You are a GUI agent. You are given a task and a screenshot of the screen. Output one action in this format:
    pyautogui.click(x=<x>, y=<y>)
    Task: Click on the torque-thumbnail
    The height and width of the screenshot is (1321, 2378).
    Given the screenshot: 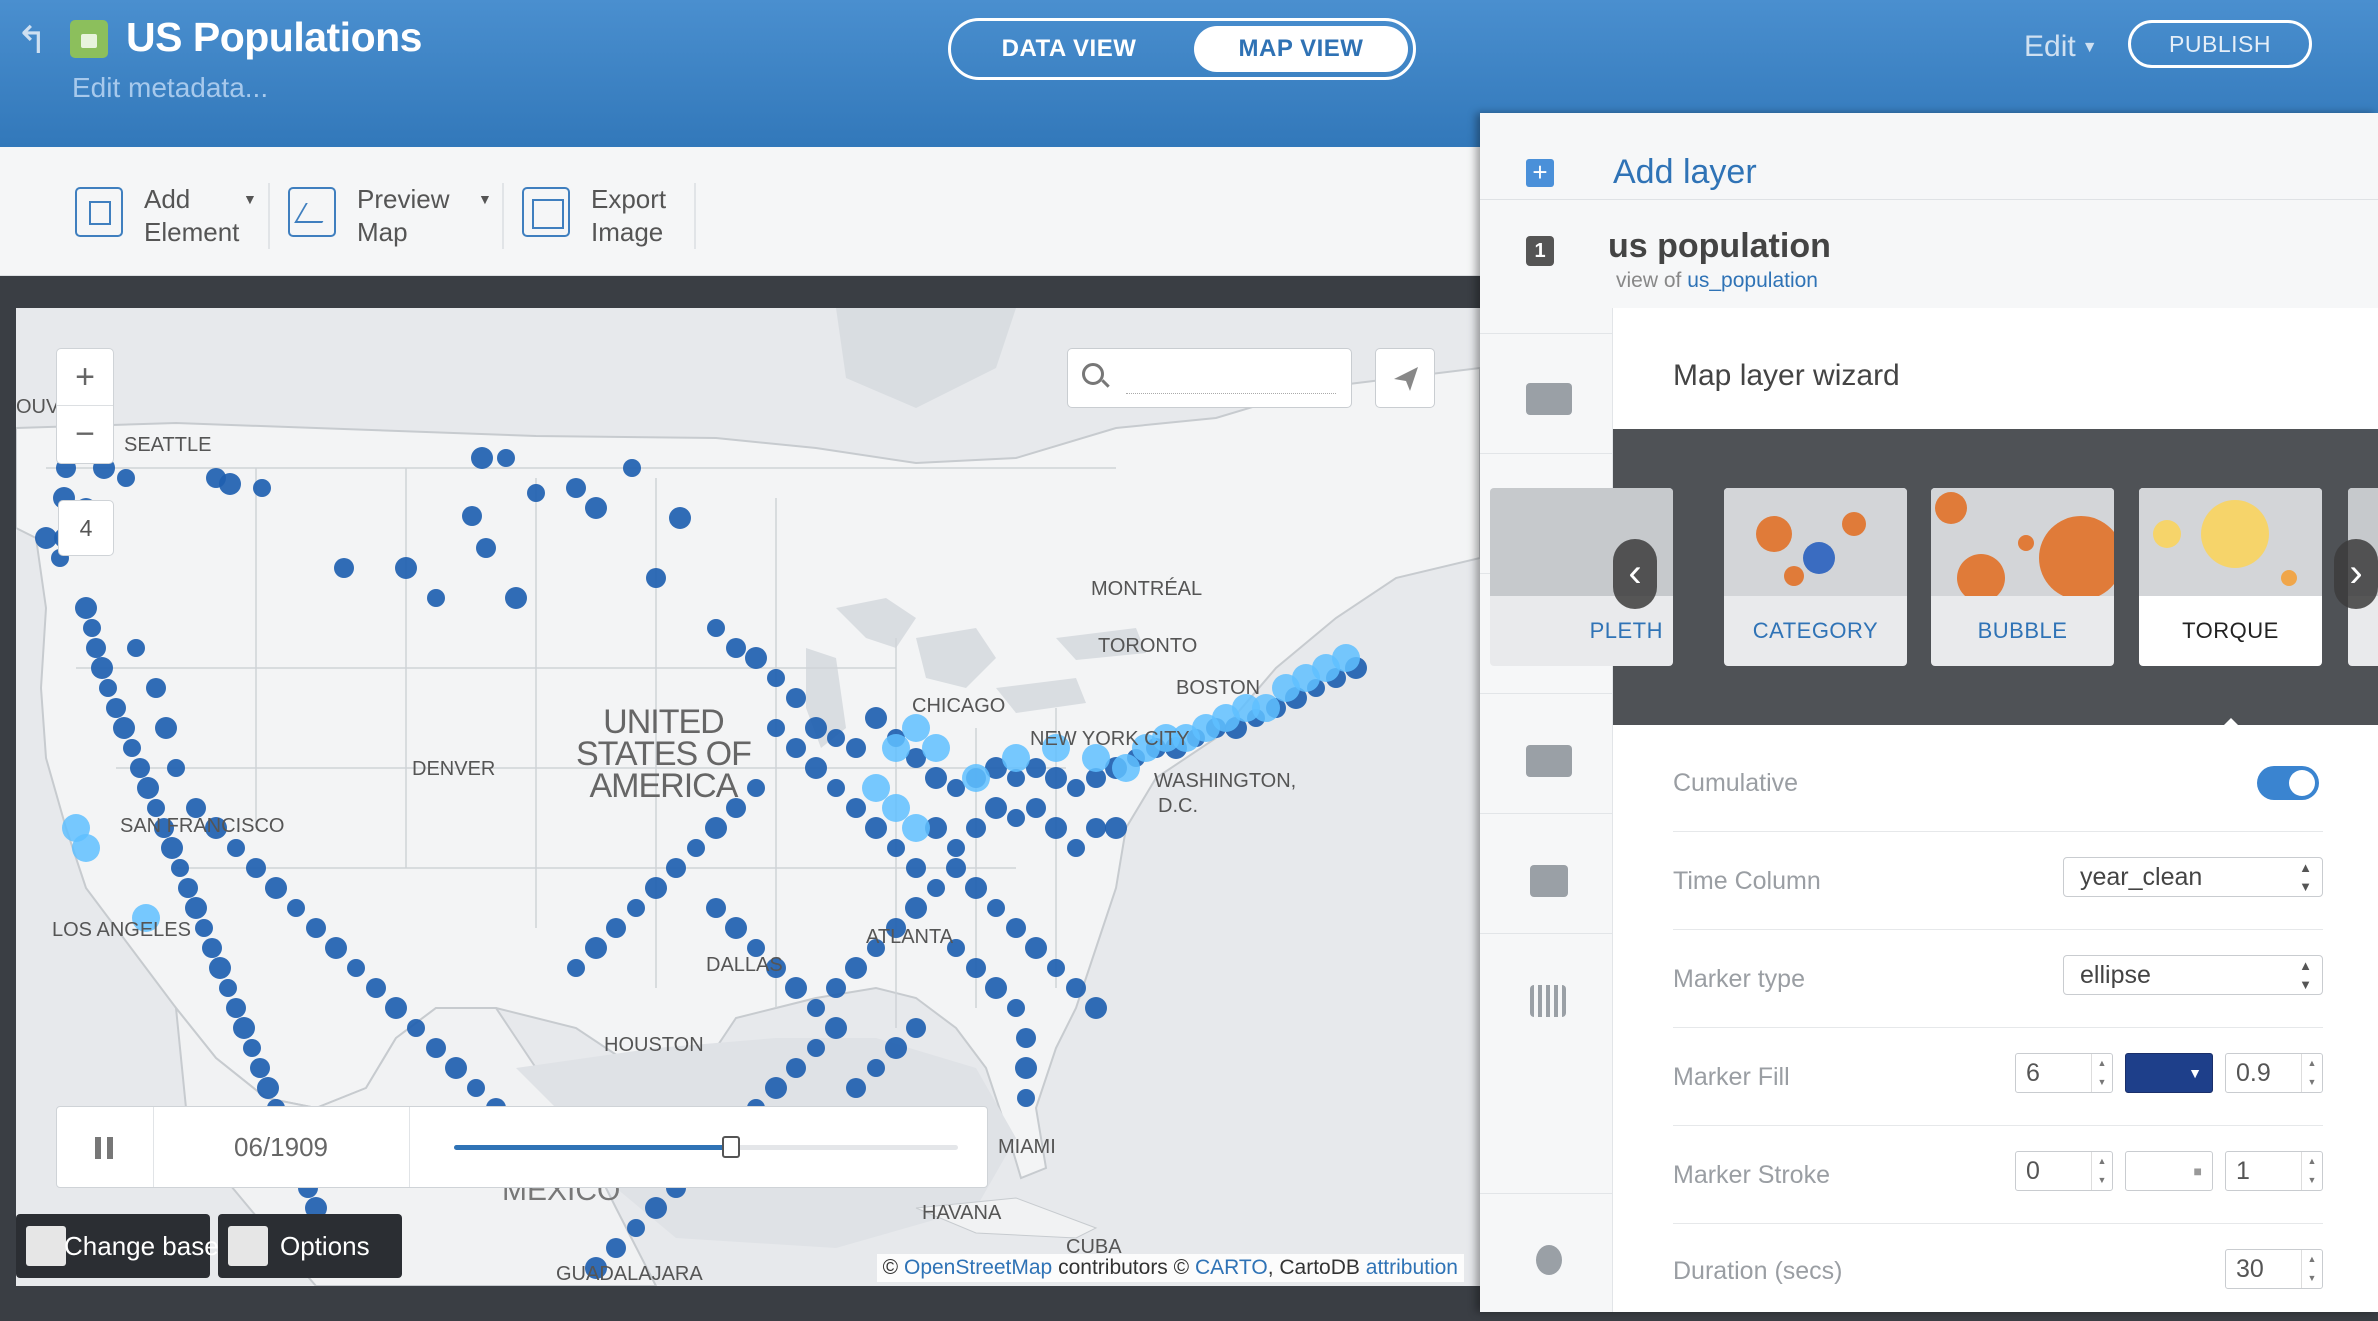 What is the action you would take?
    pyautogui.click(x=2230, y=542)
    